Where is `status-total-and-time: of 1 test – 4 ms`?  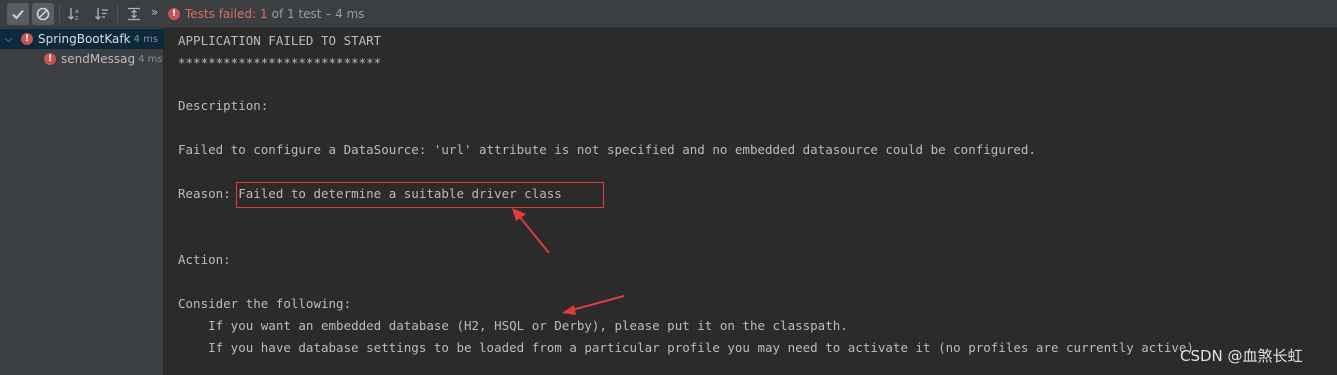 status-total-and-time: of 1 test – 4 ms is located at coordinates (318, 14).